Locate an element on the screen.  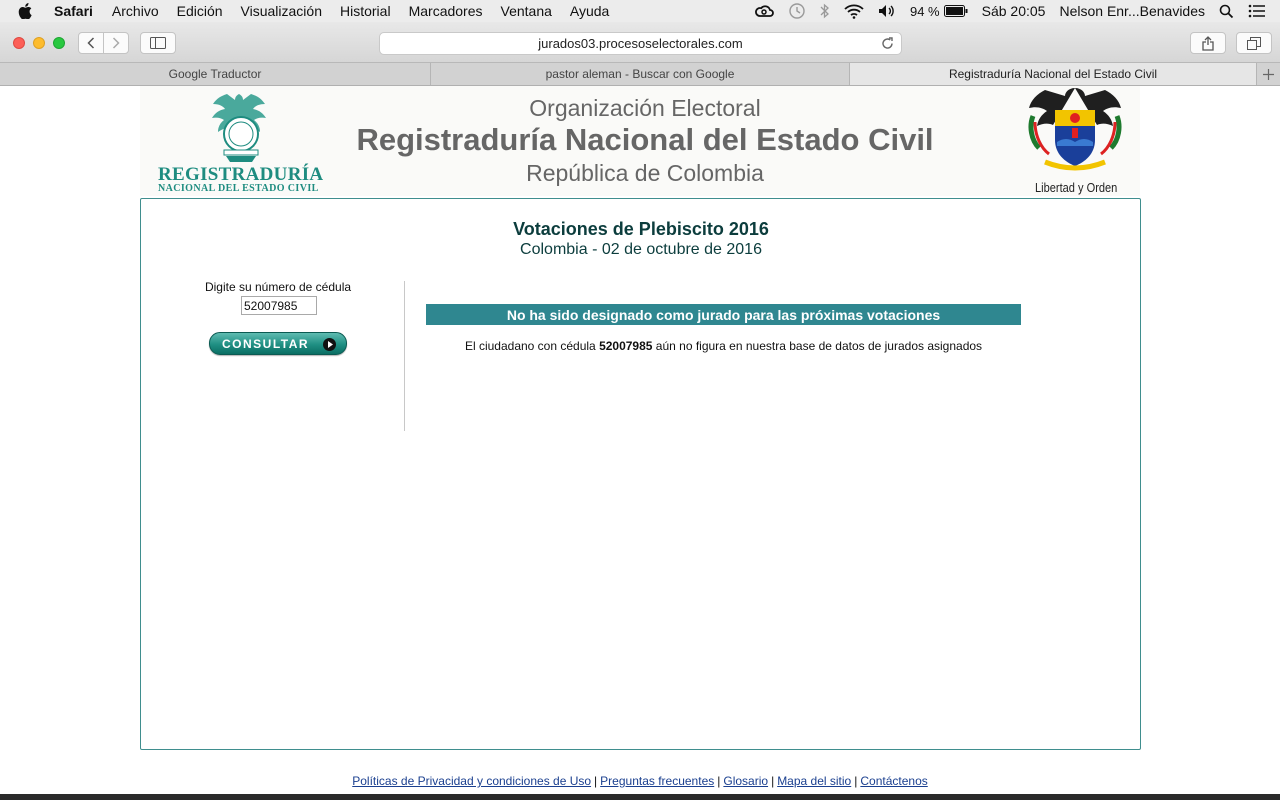
menu-ayuda: Ayuda is located at coordinates (589, 11).